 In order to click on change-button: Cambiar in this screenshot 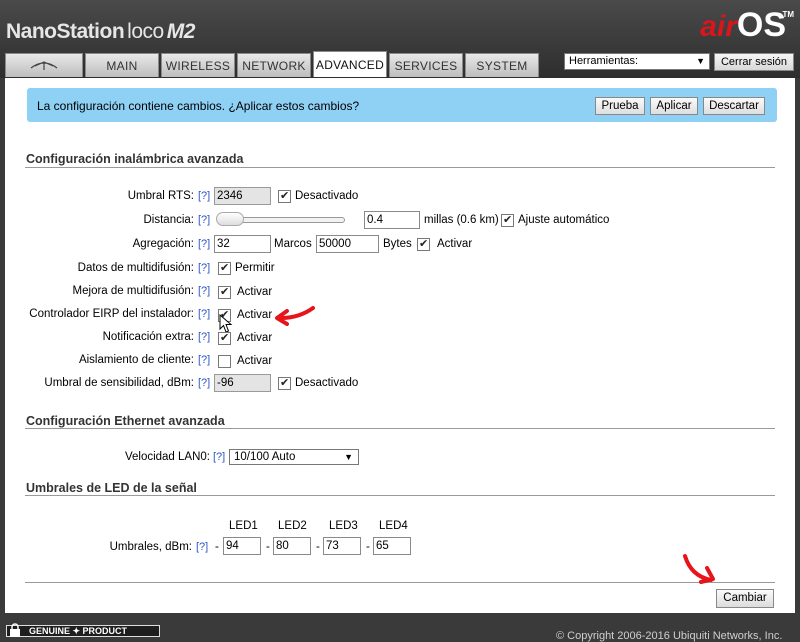, I will do `click(745, 598)`.